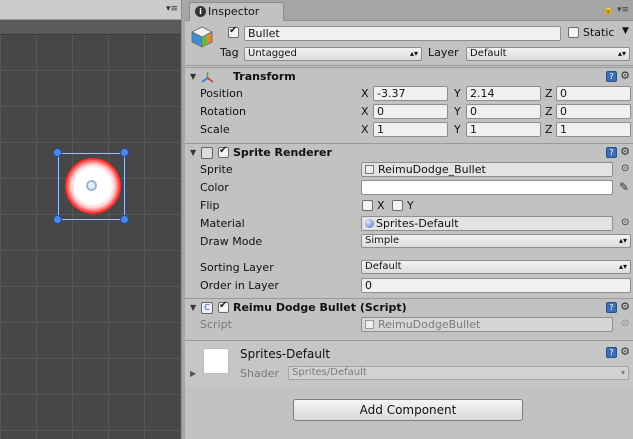  I want to click on flip-x-checkbox, so click(367, 205).